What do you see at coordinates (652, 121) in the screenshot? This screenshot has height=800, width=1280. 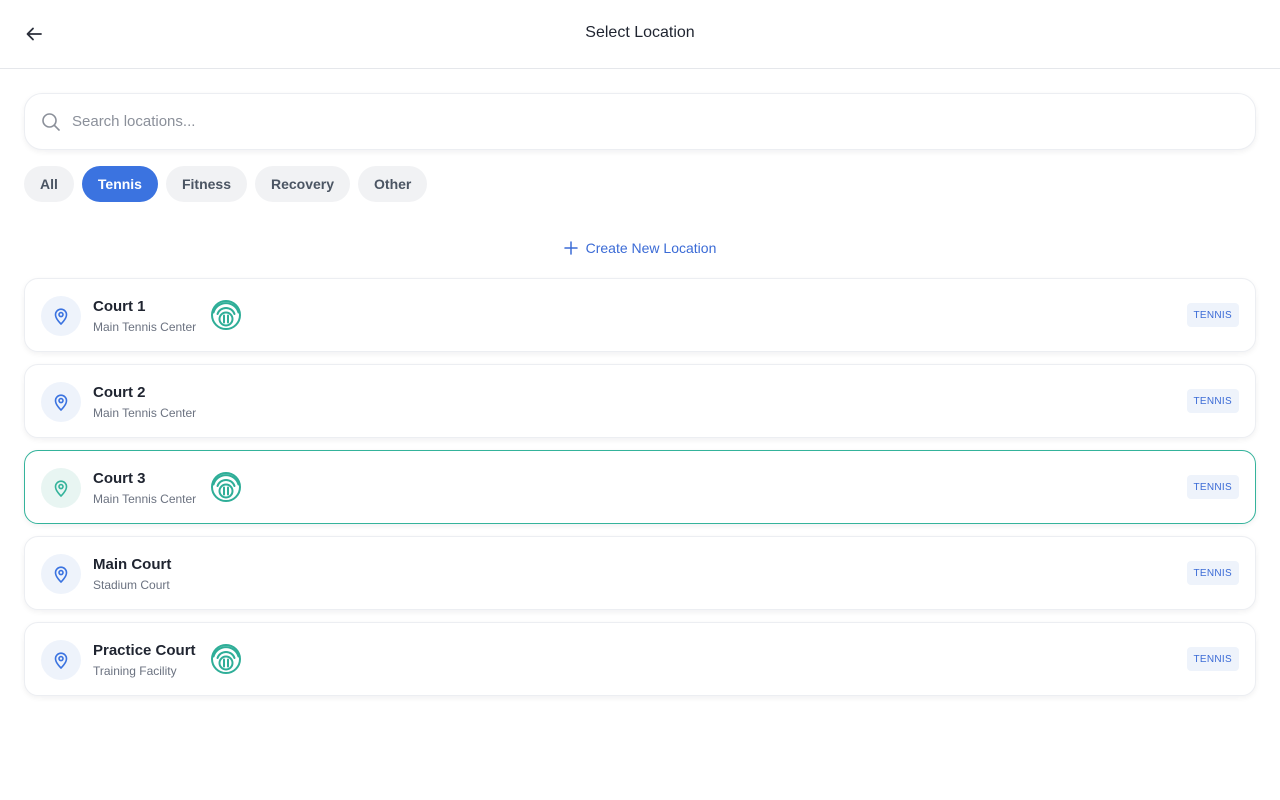 I see `search-input` at bounding box center [652, 121].